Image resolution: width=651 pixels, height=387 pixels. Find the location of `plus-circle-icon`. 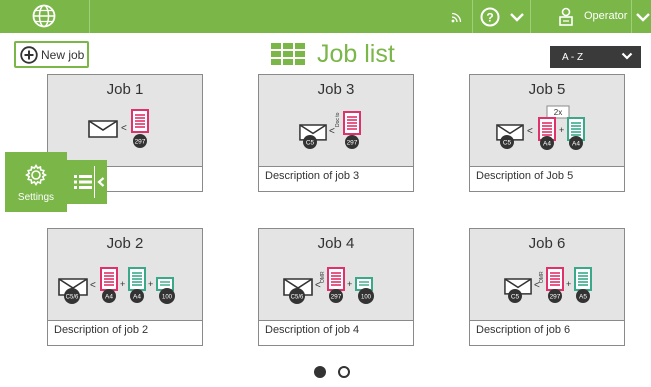

plus-circle-icon is located at coordinates (29, 54).